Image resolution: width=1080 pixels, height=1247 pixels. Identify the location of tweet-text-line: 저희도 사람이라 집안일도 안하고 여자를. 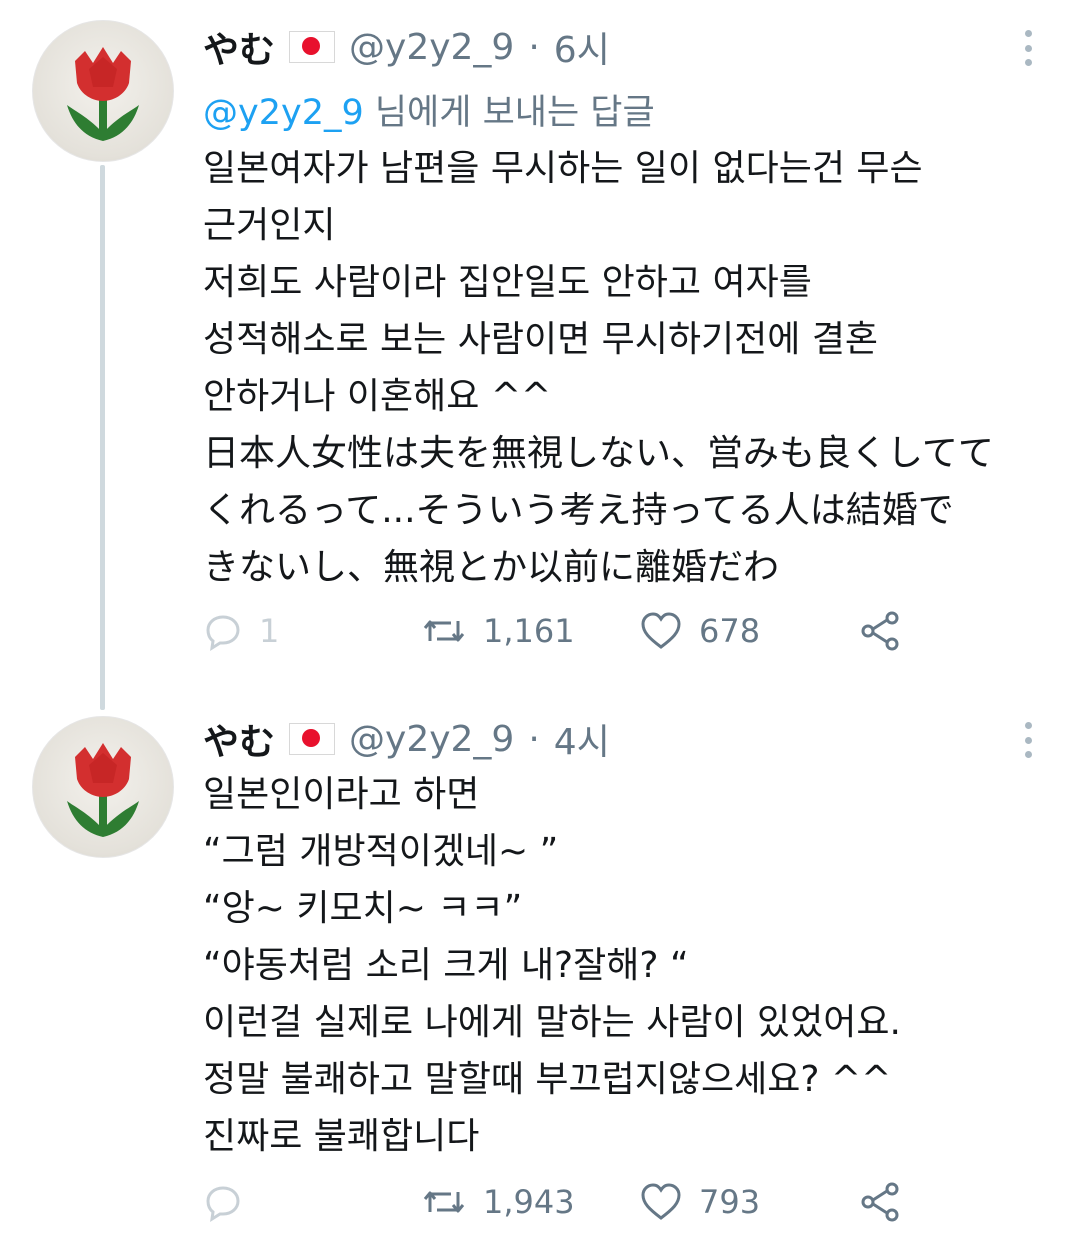
(507, 282).